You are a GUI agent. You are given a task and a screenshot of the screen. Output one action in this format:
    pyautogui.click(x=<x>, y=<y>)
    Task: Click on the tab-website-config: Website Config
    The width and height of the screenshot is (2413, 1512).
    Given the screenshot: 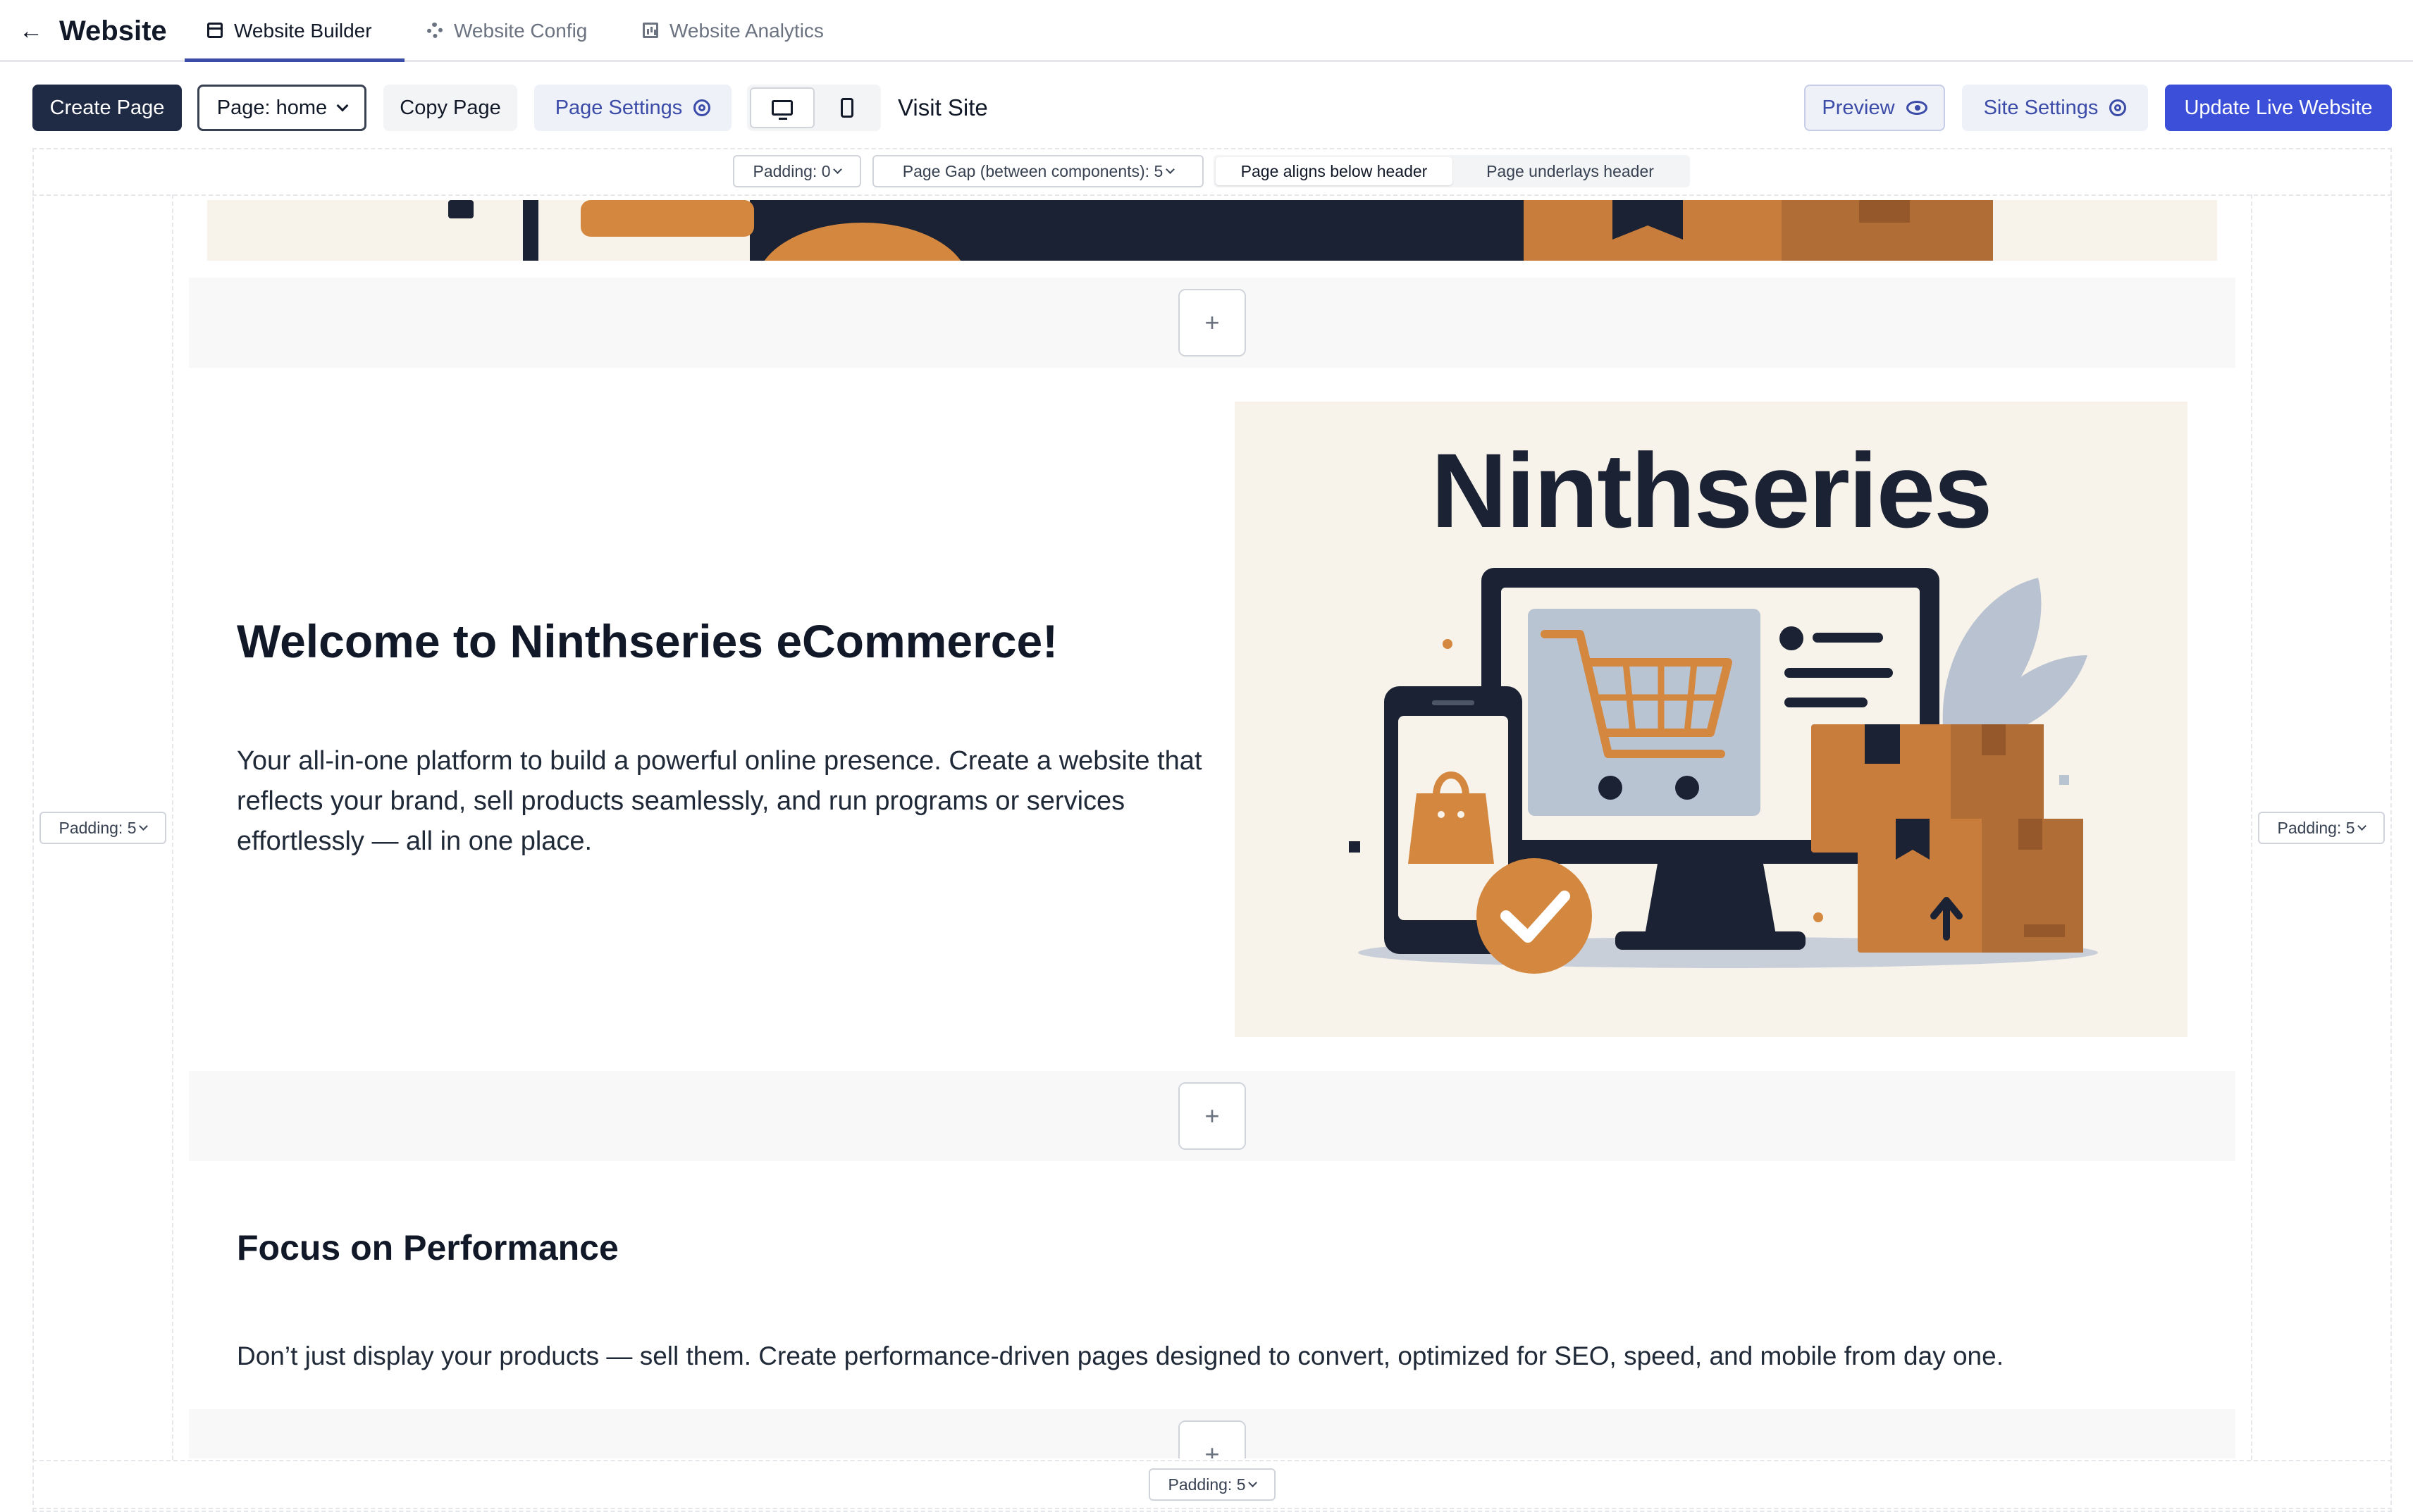 What is the action you would take?
    pyautogui.click(x=512, y=39)
    